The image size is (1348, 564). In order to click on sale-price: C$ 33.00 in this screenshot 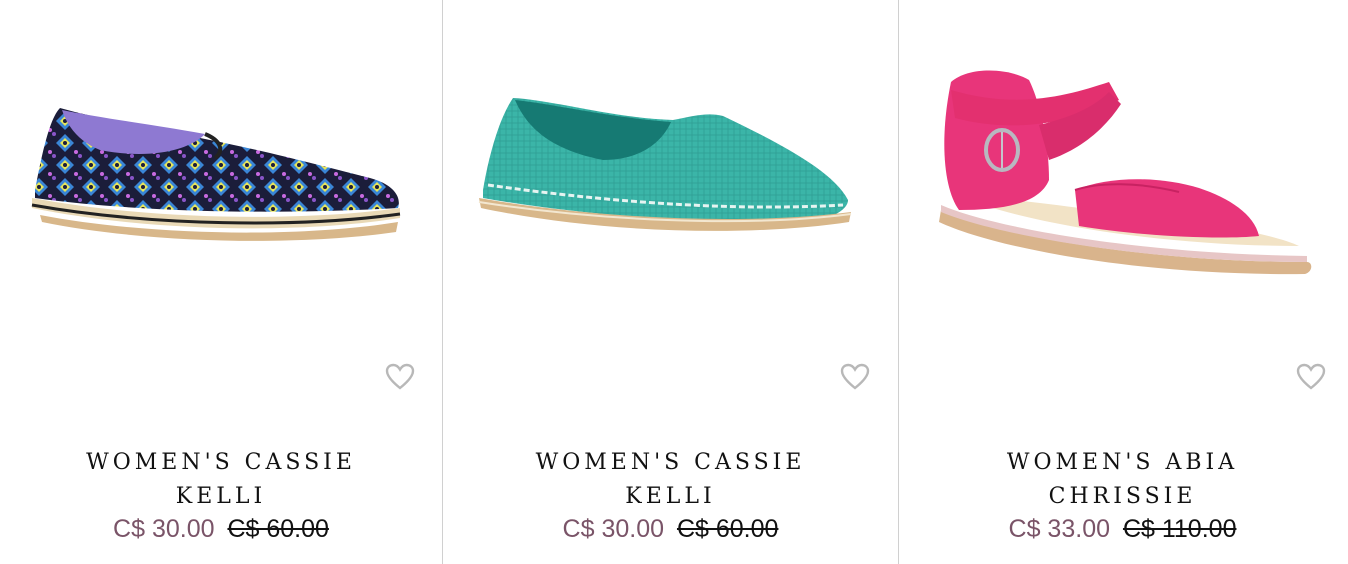, I will do `click(1059, 529)`.